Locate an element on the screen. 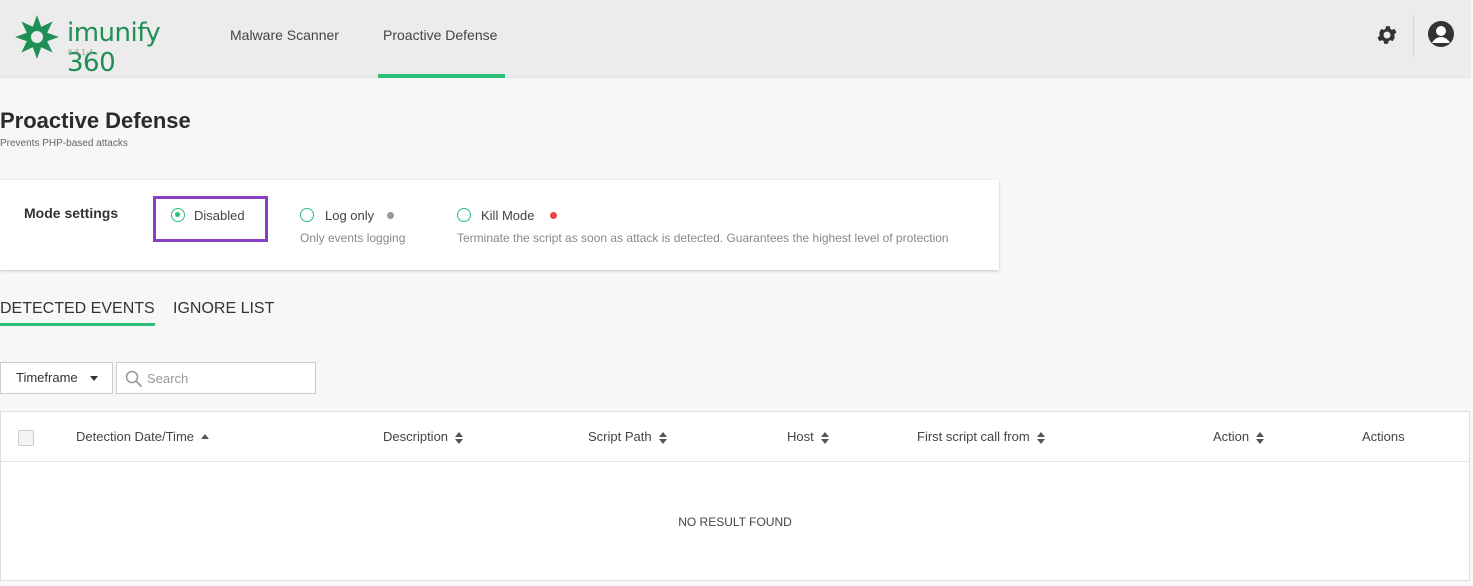 Image resolution: width=1473 pixels, height=586 pixels. column-header-action: Action is located at coordinates (1239, 436).